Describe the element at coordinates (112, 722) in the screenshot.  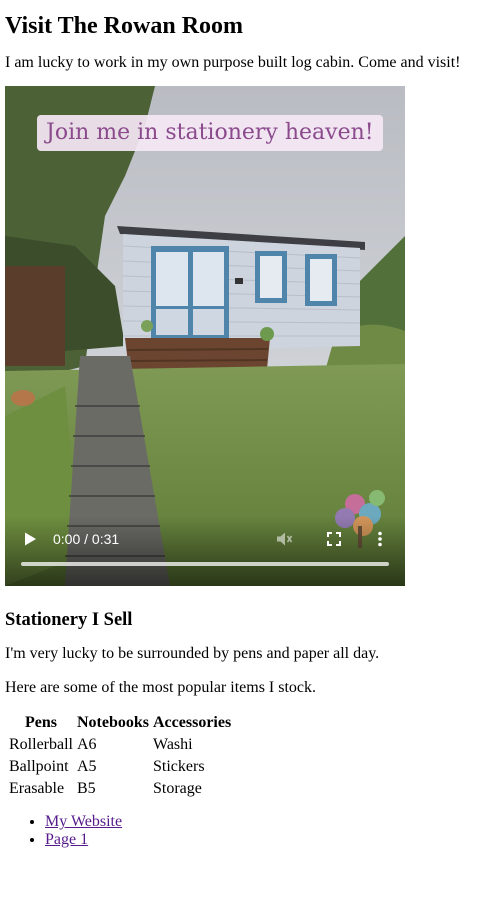
I see `column-header: Notebooks` at that location.